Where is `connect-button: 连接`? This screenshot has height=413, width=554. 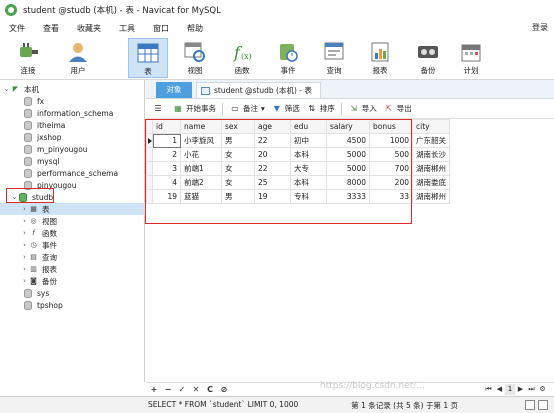
connect-button: 连接 is located at coordinates (28, 58).